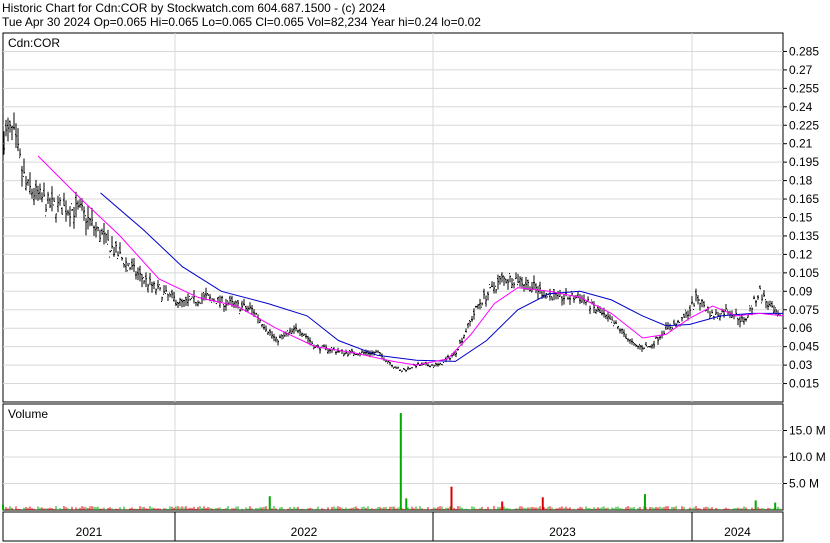 The width and height of the screenshot is (830, 543). Describe the element at coordinates (801, 328) in the screenshot. I see `price-tick-label: 0.06` at that location.